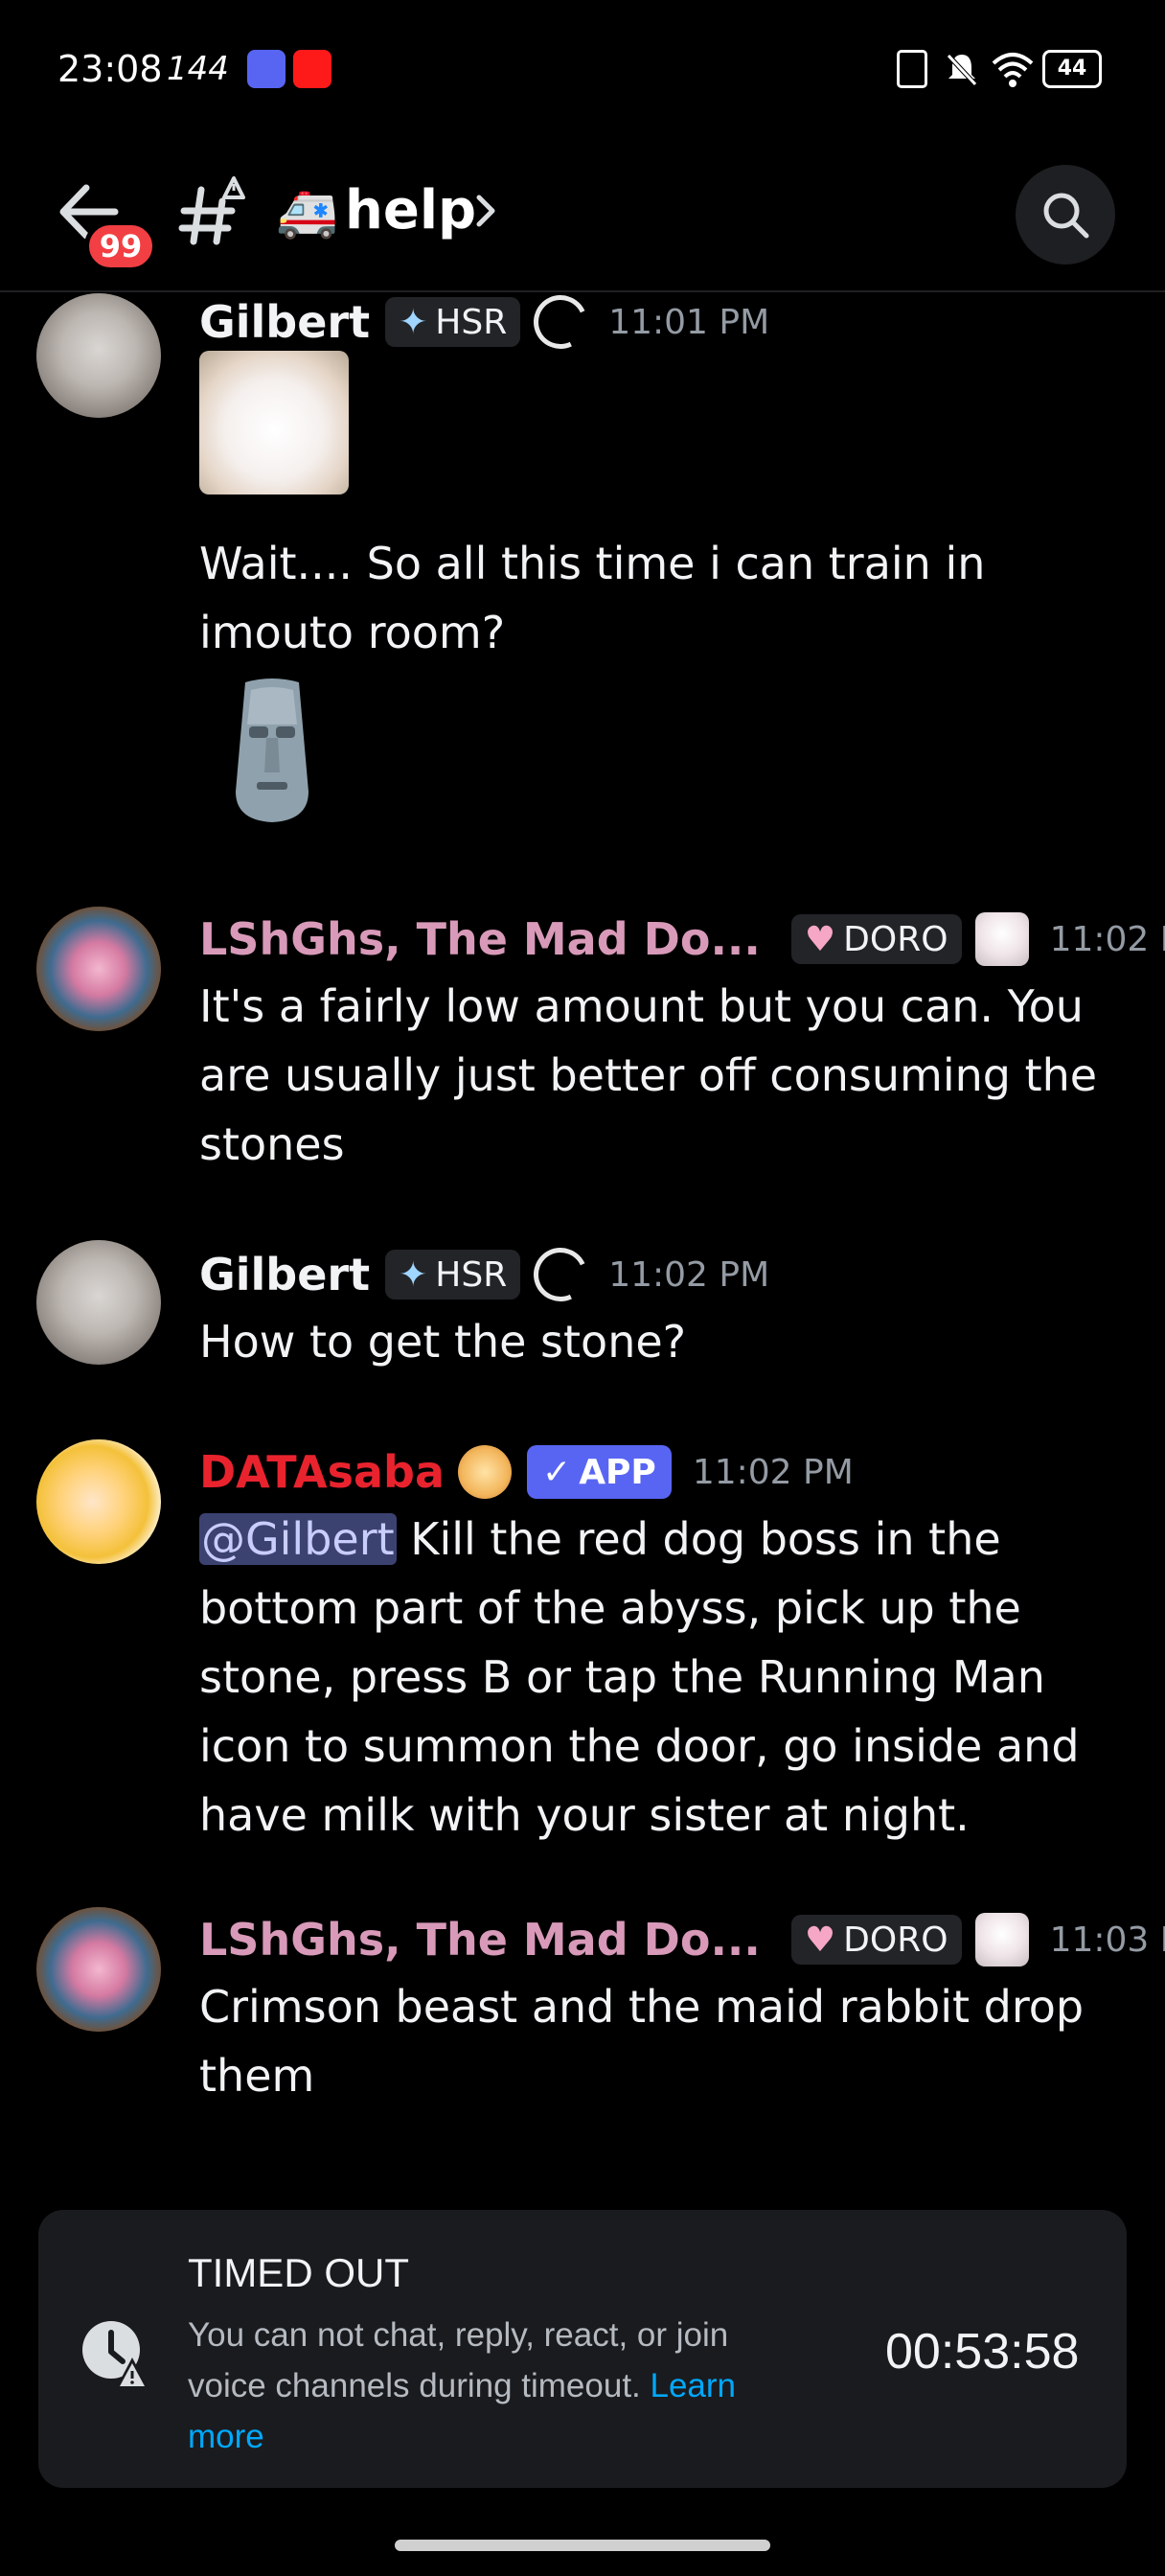 The width and height of the screenshot is (1165, 2576). What do you see at coordinates (485, 211) in the screenshot?
I see `chevron-right-icon` at bounding box center [485, 211].